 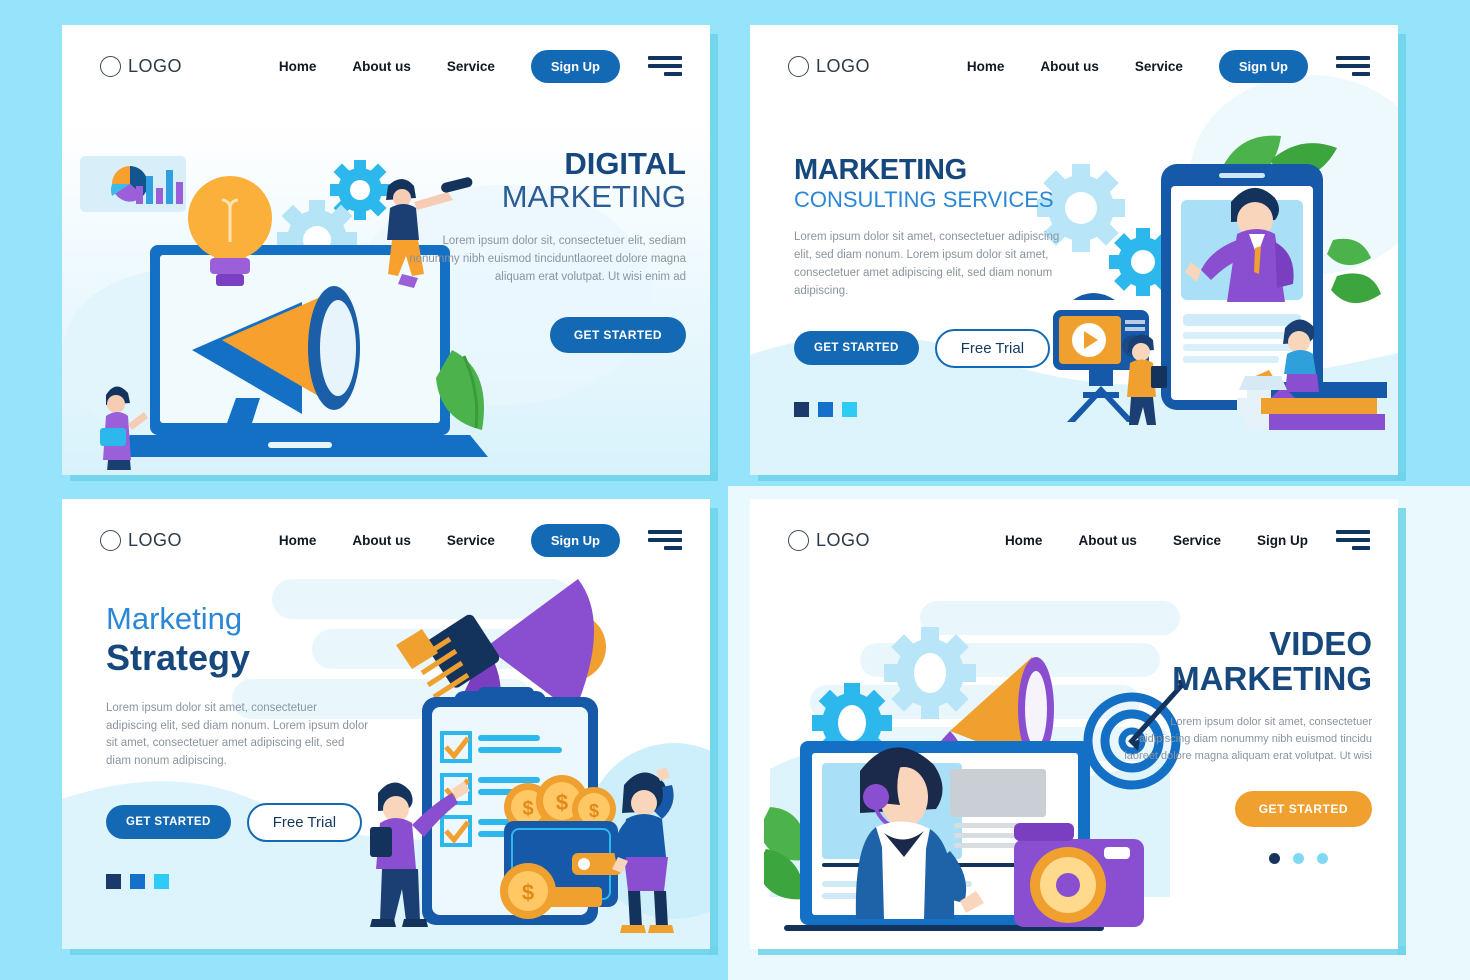 I want to click on navbar-consulting: LOGO Home About us Service Sign Up, so click(x=1074, y=66).